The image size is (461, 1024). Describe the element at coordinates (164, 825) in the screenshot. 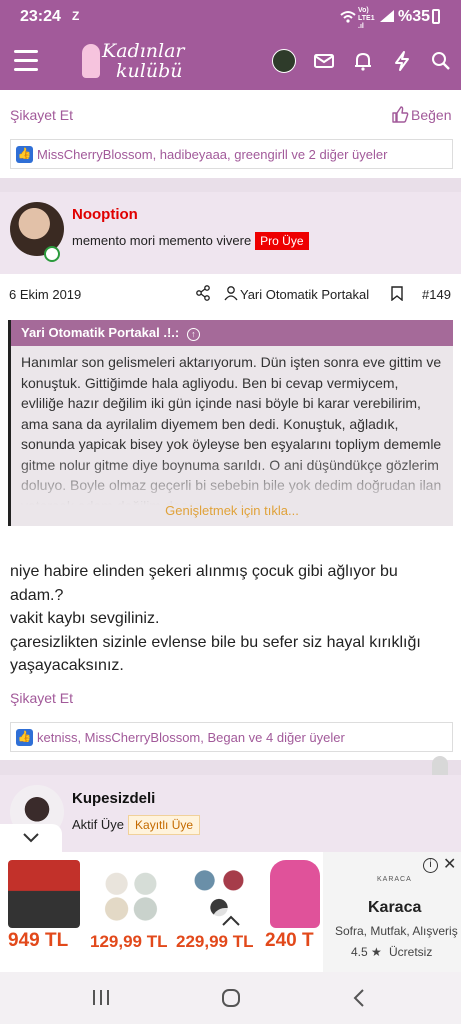

I see `user-badge: Kayıtlı Üye` at that location.